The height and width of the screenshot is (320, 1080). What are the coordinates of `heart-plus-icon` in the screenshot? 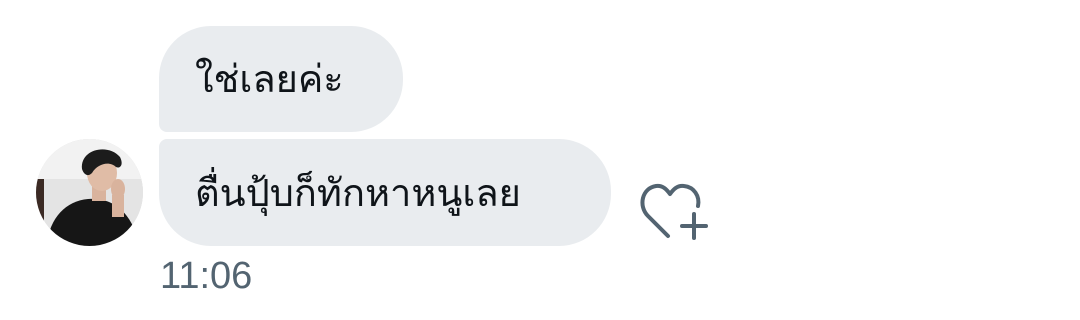 It's located at (673, 211).